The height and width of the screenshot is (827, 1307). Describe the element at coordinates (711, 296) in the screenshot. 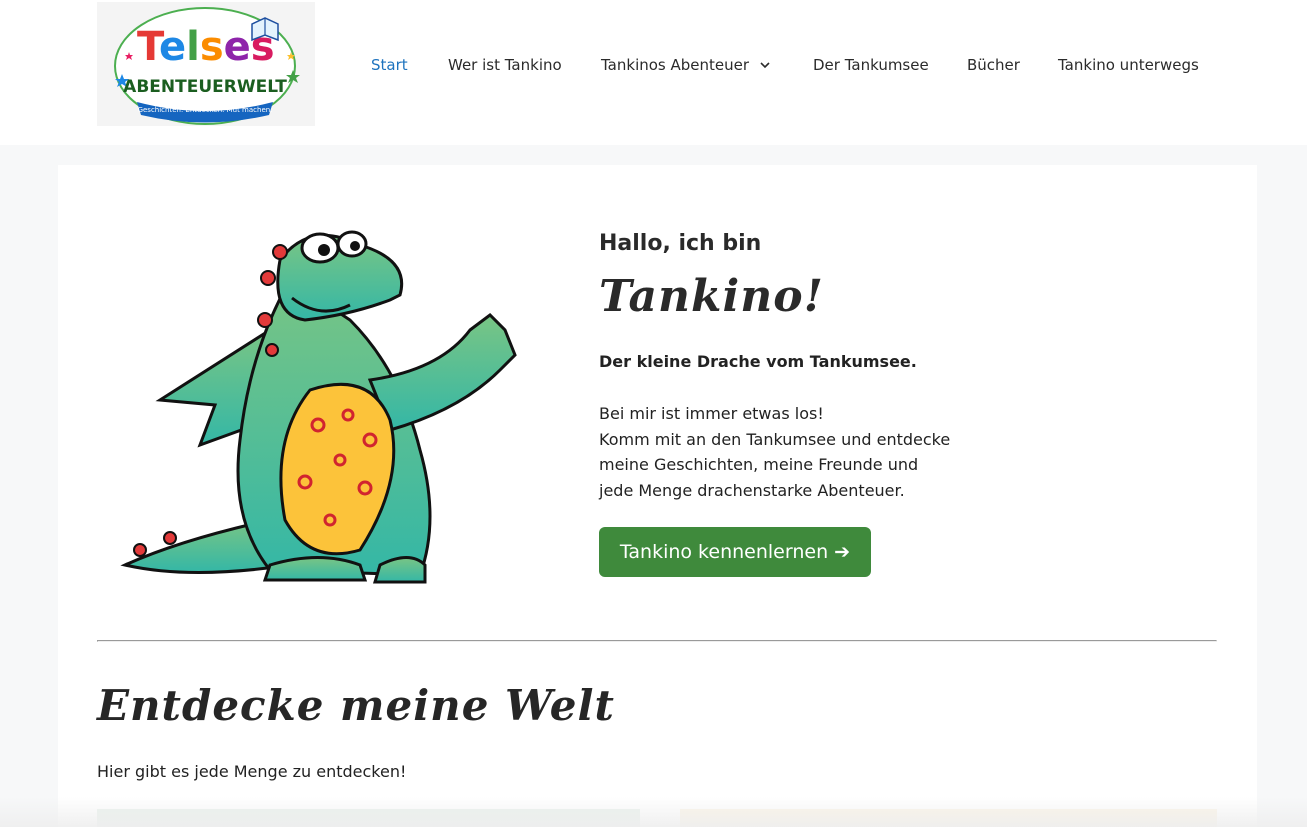

I see `hero-title: Tankino!` at that location.